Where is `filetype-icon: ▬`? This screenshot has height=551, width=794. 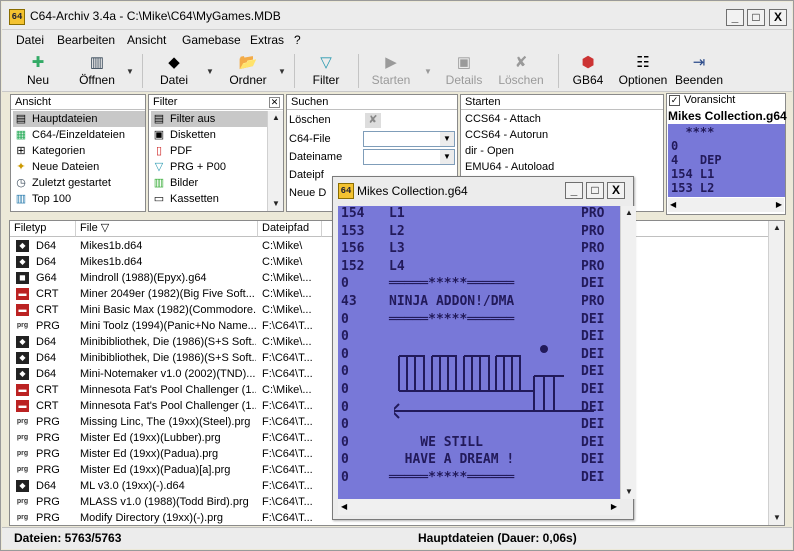
filetype-icon: ▬ is located at coordinates (22, 390).